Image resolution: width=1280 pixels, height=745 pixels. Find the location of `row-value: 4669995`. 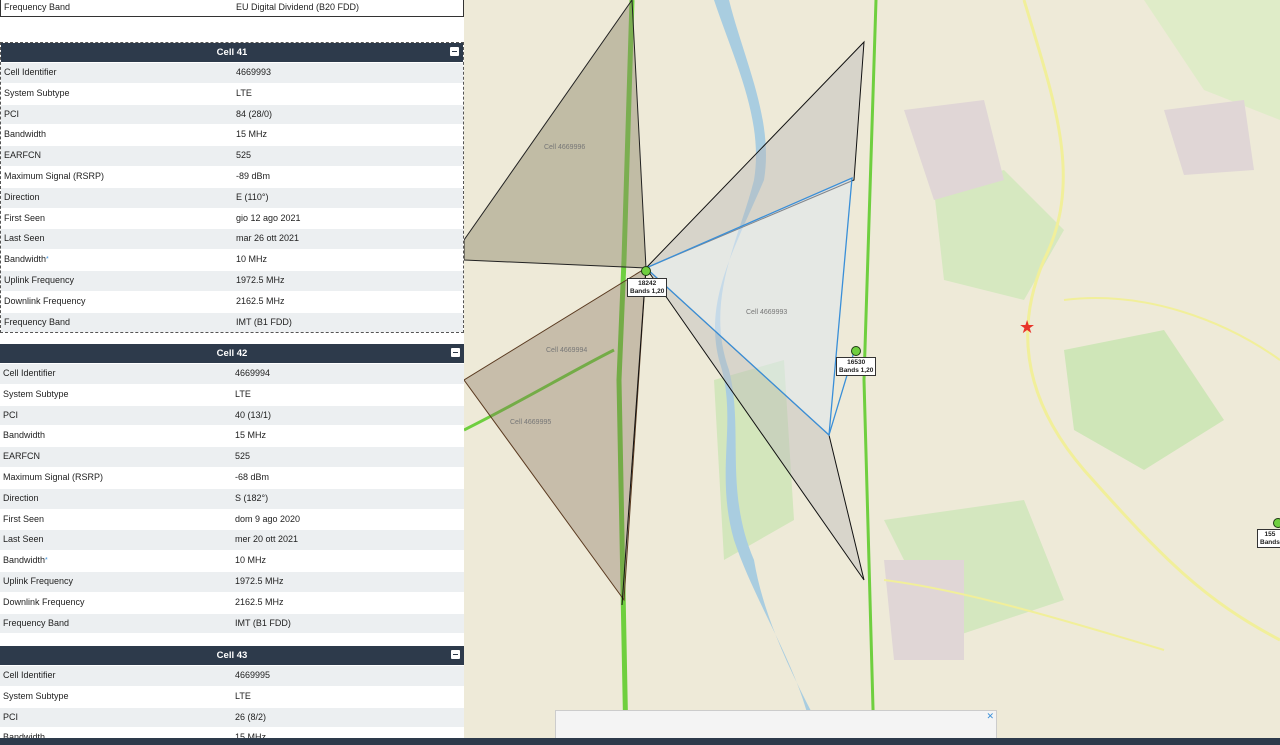

row-value: 4669995 is located at coordinates (253, 675).